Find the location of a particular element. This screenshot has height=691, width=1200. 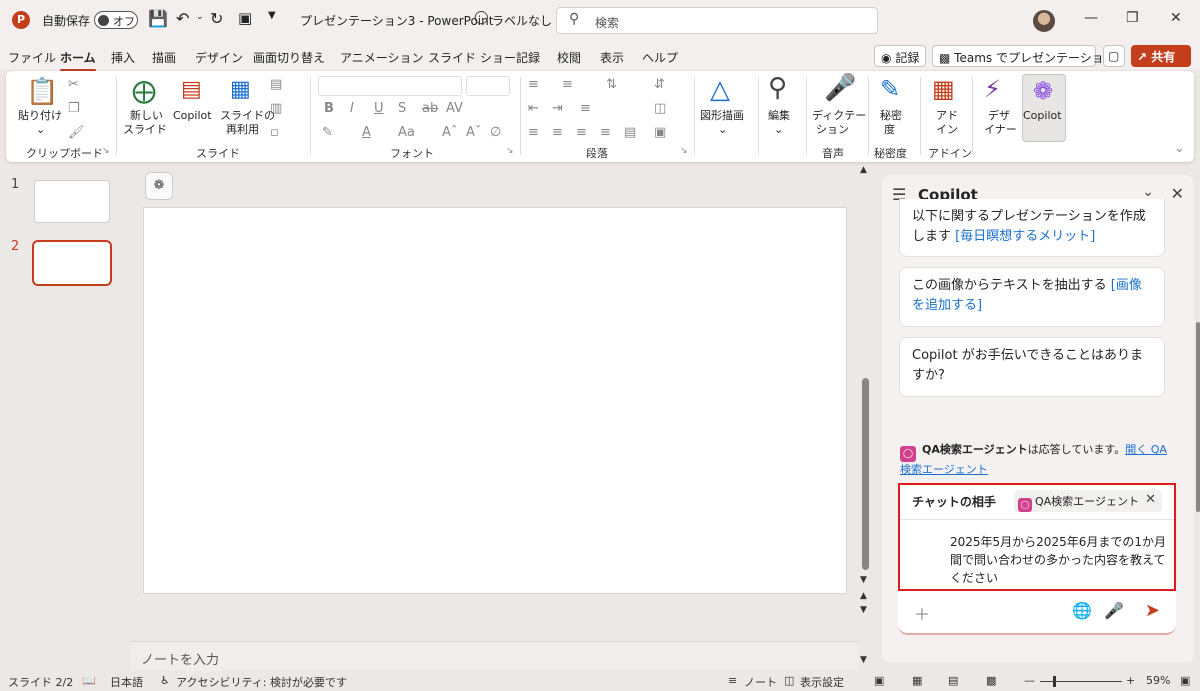

clipboard-launcher-icon: ↘ is located at coordinates (106, 151).